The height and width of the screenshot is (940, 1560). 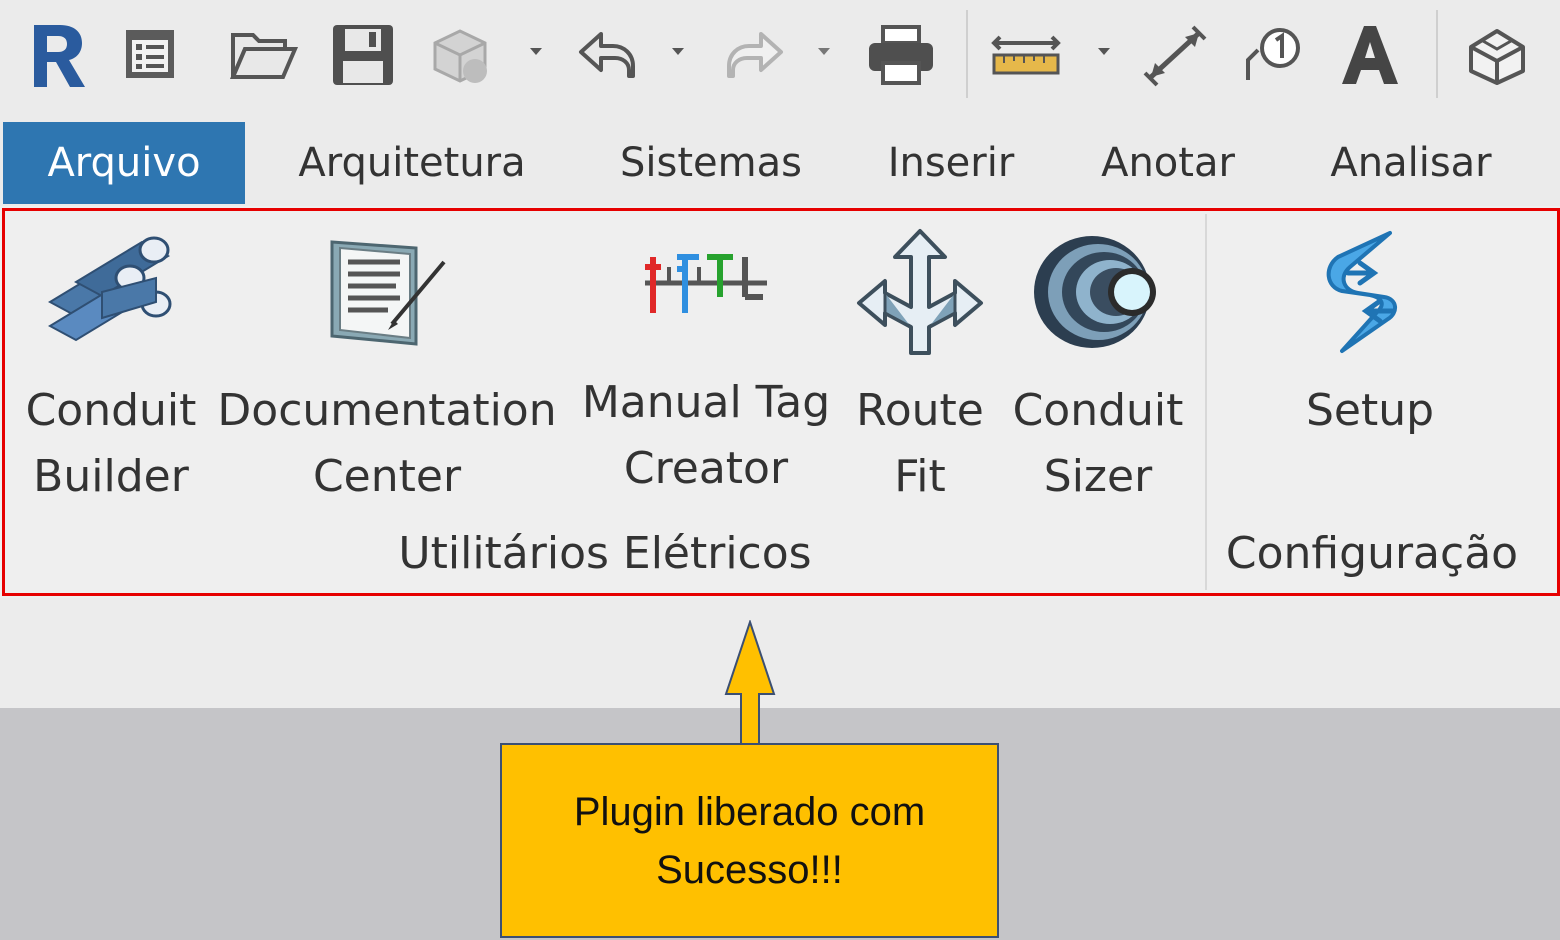 I want to click on measure-dropdown-icon, so click(x=1104, y=51).